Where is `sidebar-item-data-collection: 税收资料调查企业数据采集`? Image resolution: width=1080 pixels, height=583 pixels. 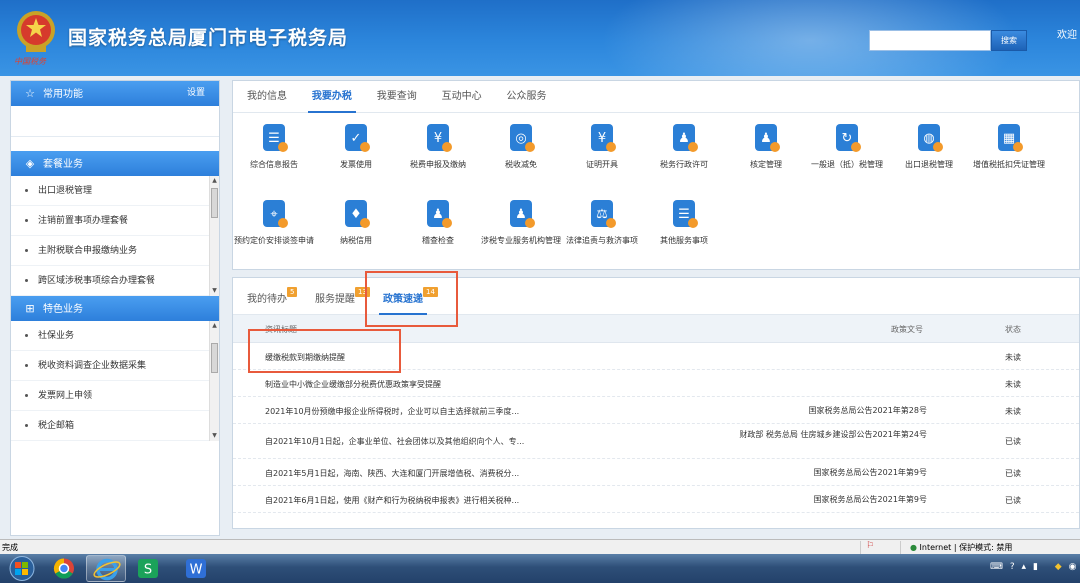
sidebar-item-data-collection: 税收资料调查企业数据采集 is located at coordinates (115, 366).